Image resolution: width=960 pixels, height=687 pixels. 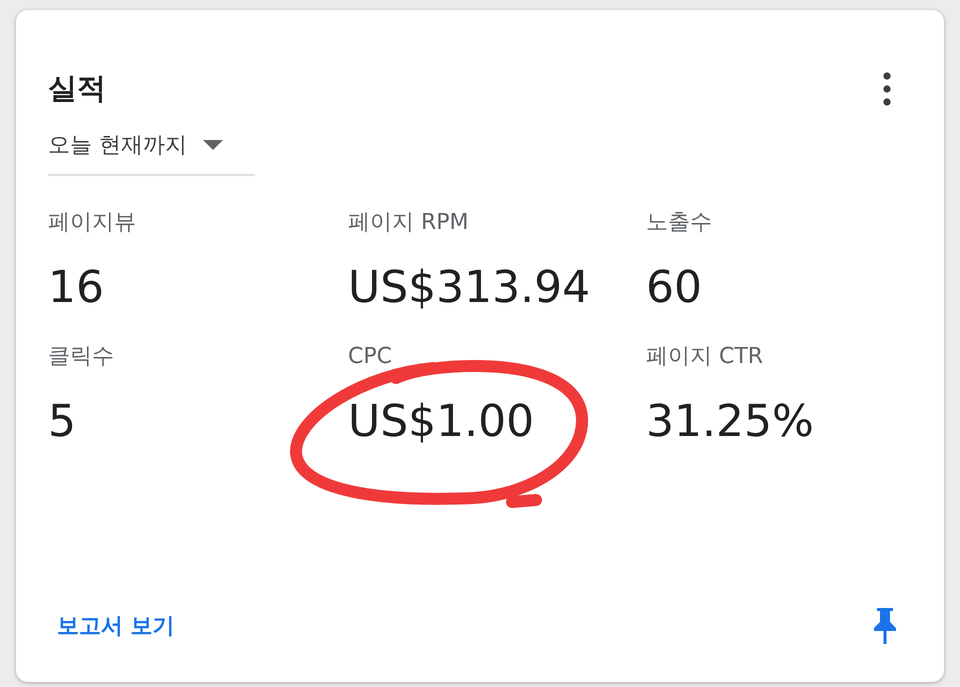 What do you see at coordinates (887, 89) in the screenshot?
I see `more-options-icon` at bounding box center [887, 89].